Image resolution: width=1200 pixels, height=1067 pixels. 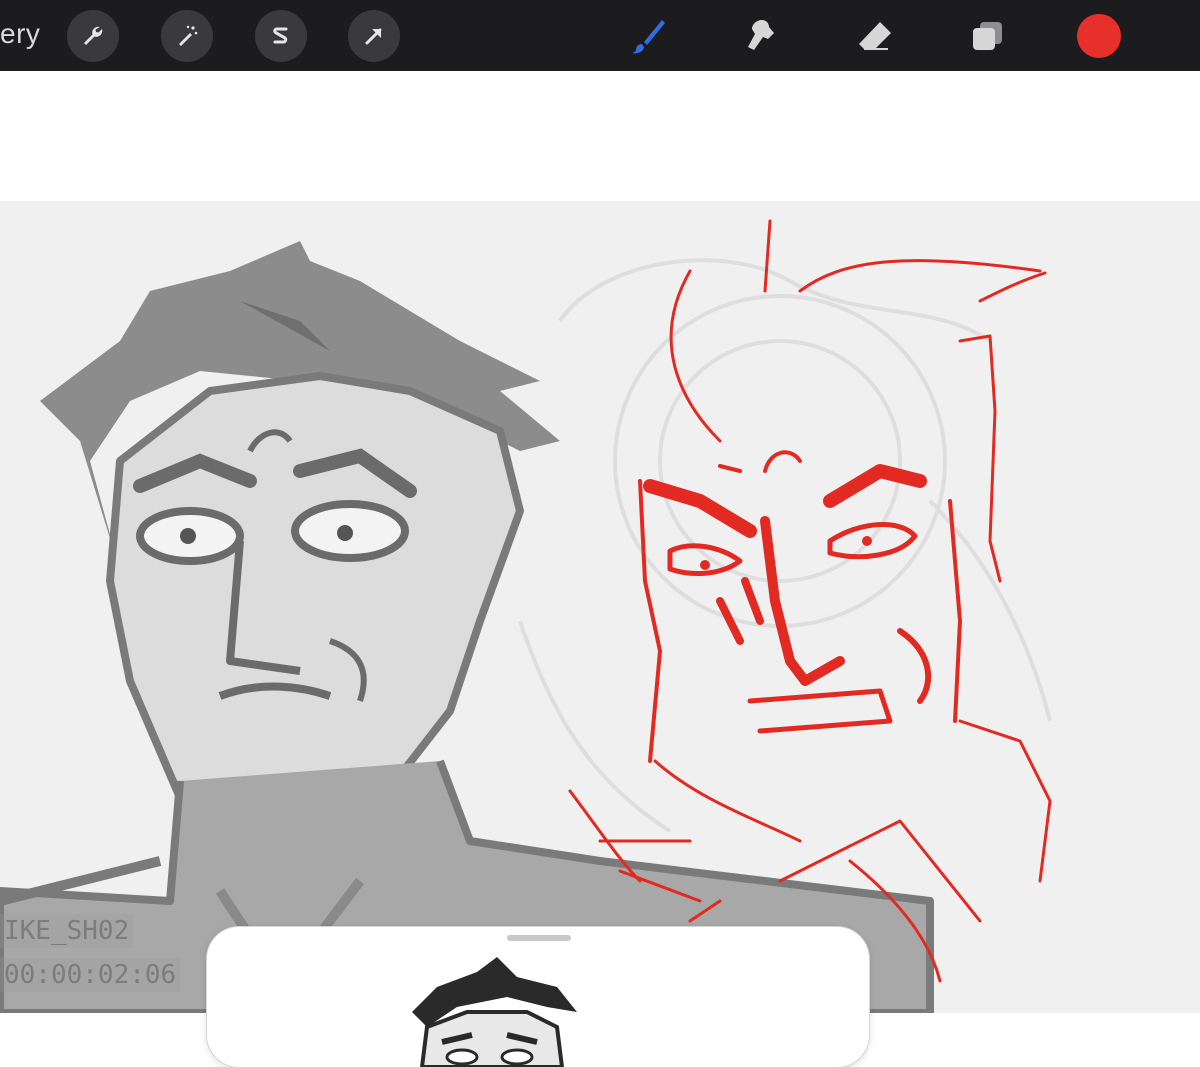 What do you see at coordinates (494, 1012) in the screenshot?
I see `reference-thumbnail` at bounding box center [494, 1012].